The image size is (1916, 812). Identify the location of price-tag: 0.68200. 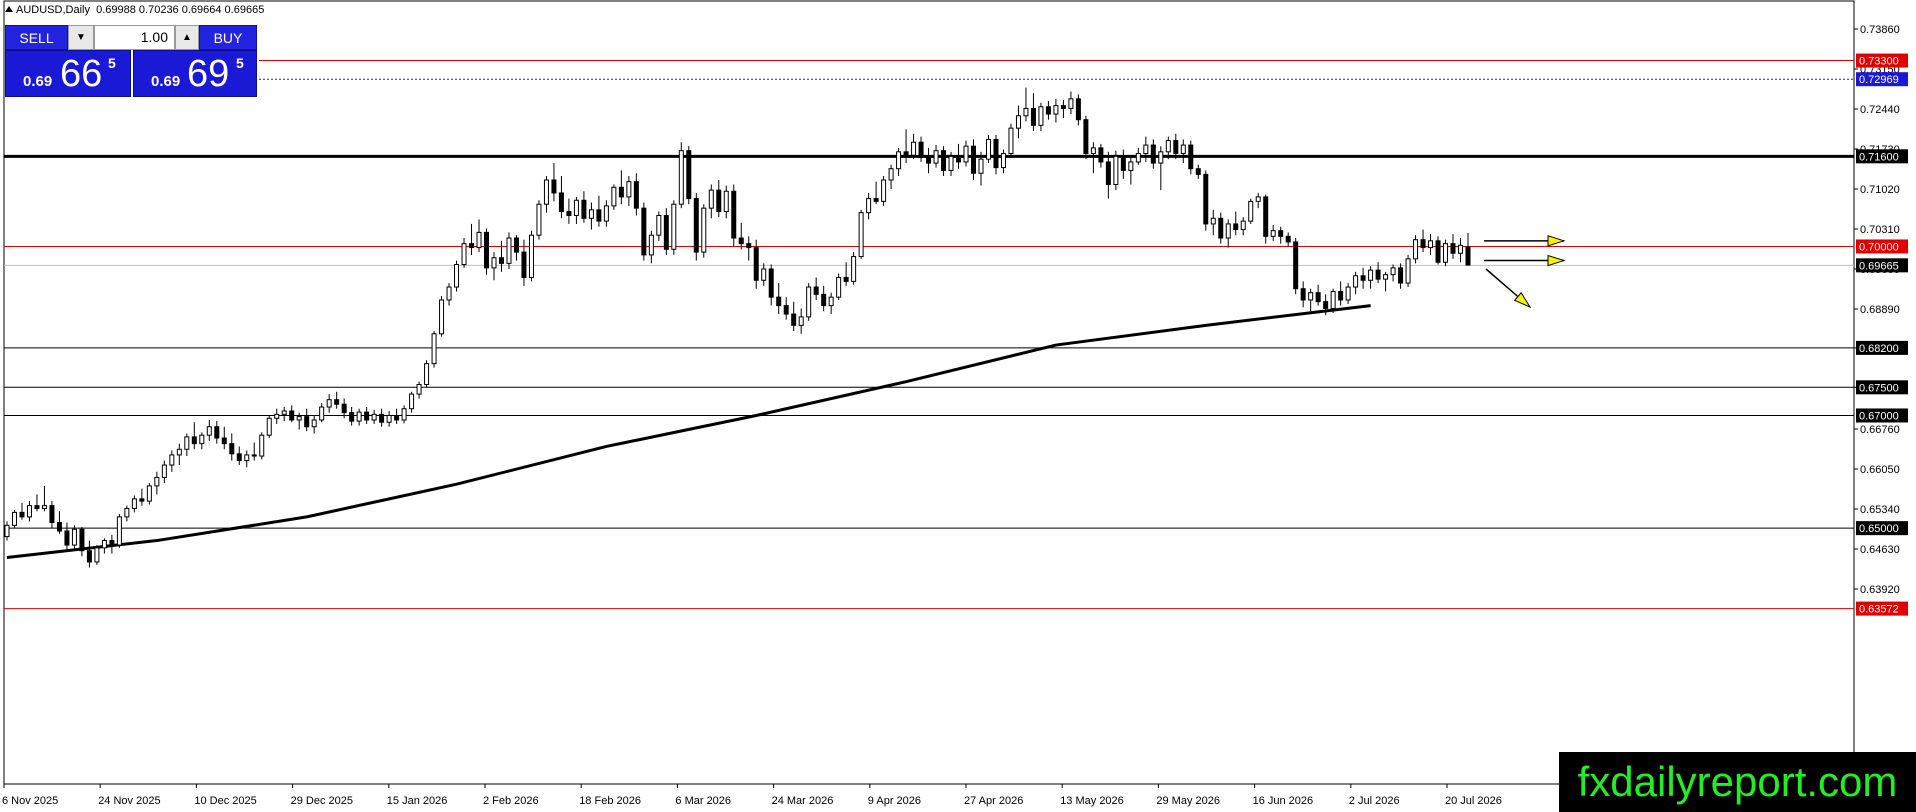
(1882, 347).